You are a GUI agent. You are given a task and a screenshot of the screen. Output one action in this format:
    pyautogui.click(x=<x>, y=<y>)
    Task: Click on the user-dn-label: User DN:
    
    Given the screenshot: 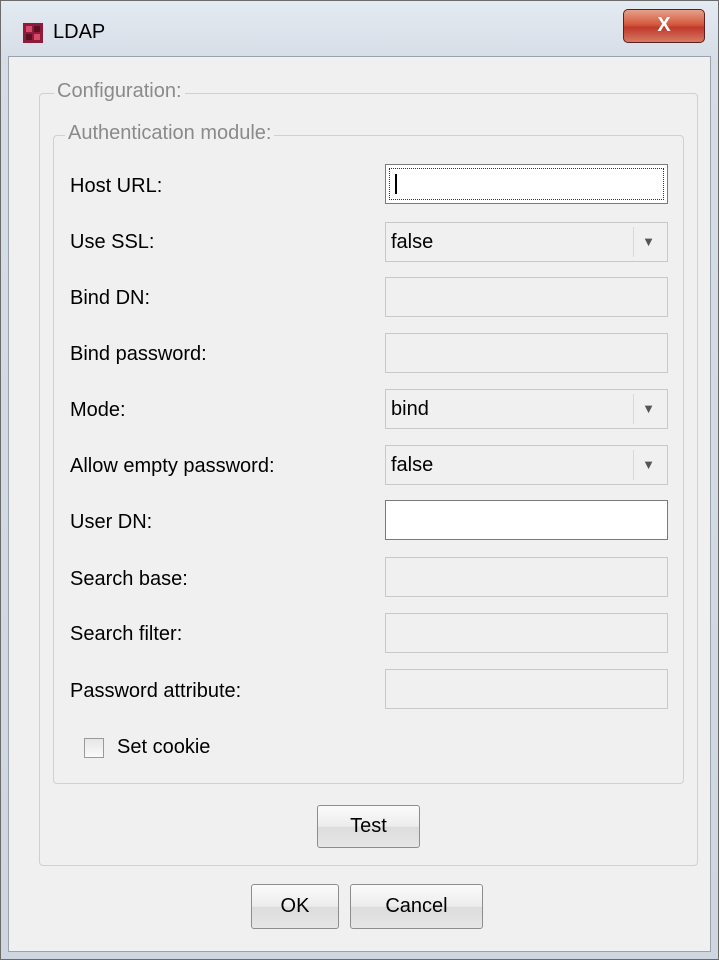 What is the action you would take?
    pyautogui.click(x=111, y=522)
    